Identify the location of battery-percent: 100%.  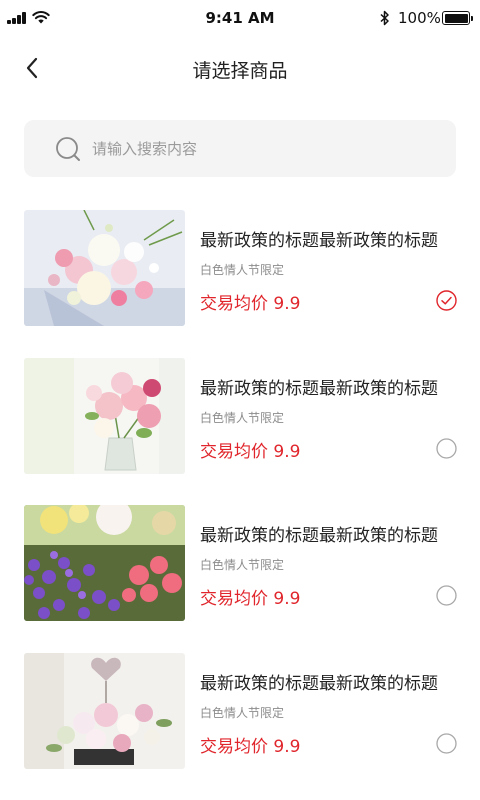
(419, 18).